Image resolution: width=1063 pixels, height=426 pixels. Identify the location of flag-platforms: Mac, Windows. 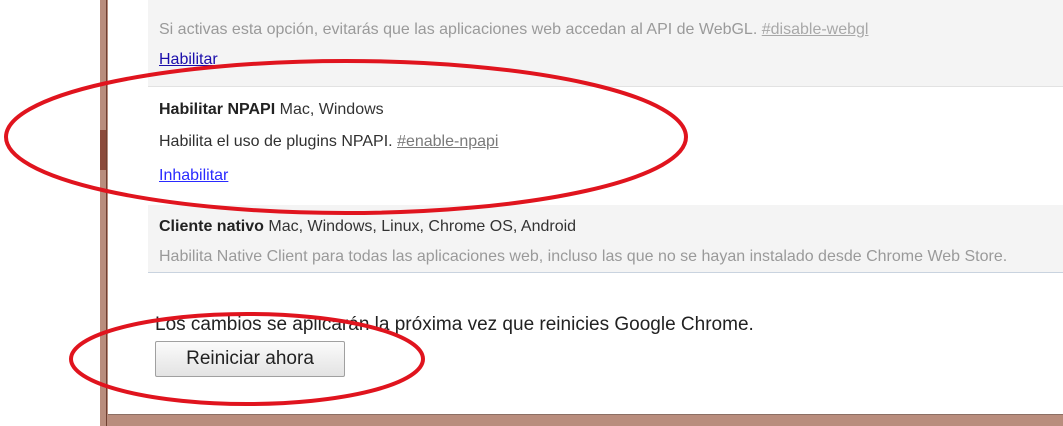
(331, 109).